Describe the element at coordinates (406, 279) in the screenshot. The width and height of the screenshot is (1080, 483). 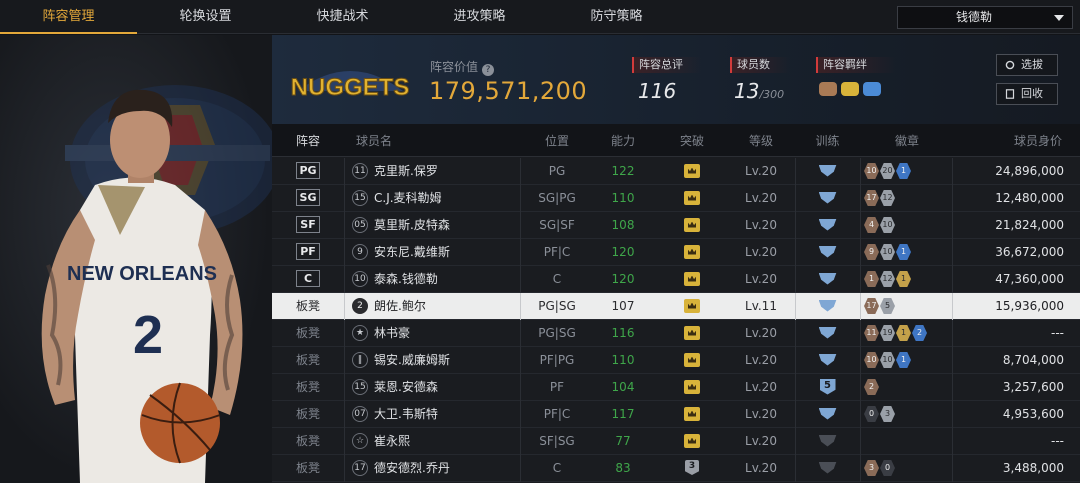
I see `player-name: 泰森.钱德勒` at that location.